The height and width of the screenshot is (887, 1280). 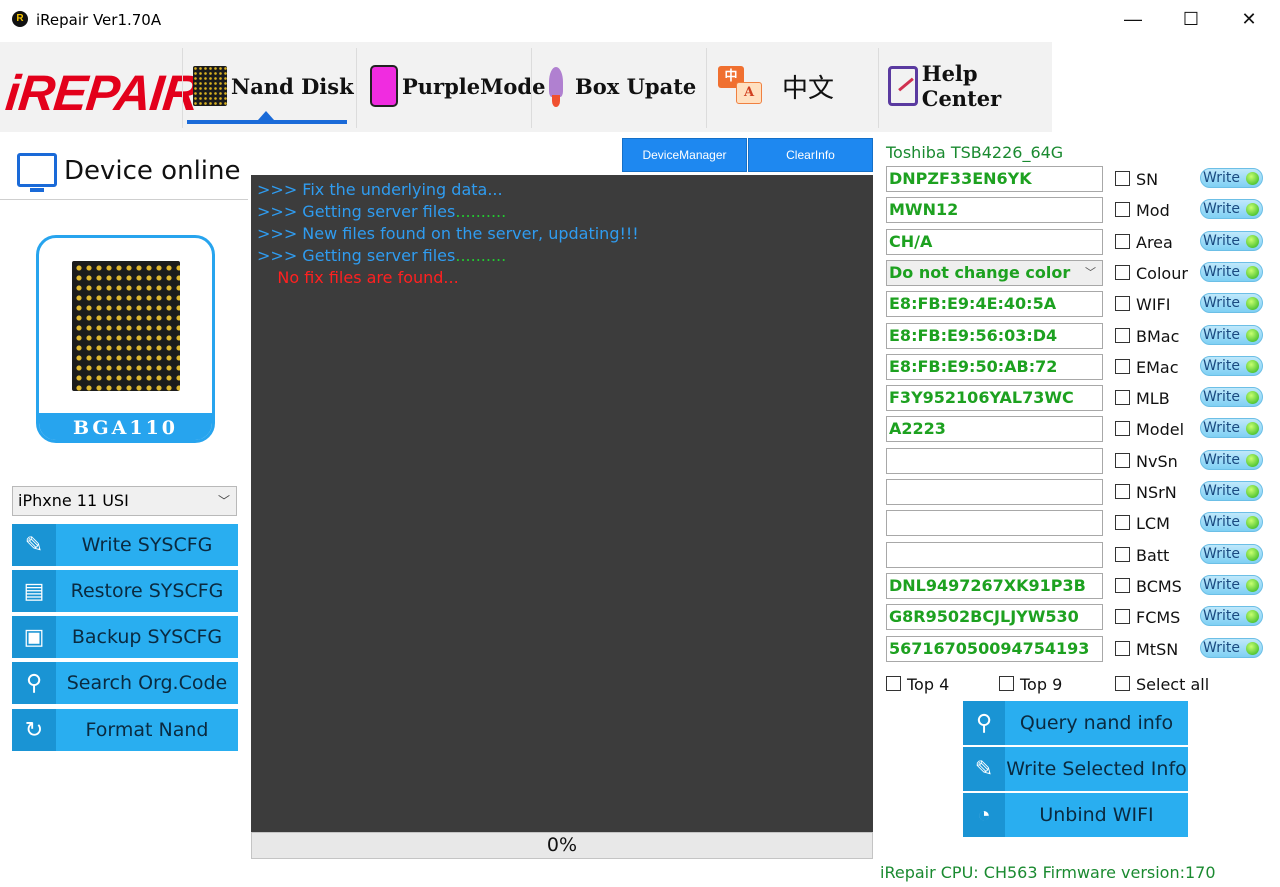 I want to click on checkbox-mod, so click(x=1122, y=209).